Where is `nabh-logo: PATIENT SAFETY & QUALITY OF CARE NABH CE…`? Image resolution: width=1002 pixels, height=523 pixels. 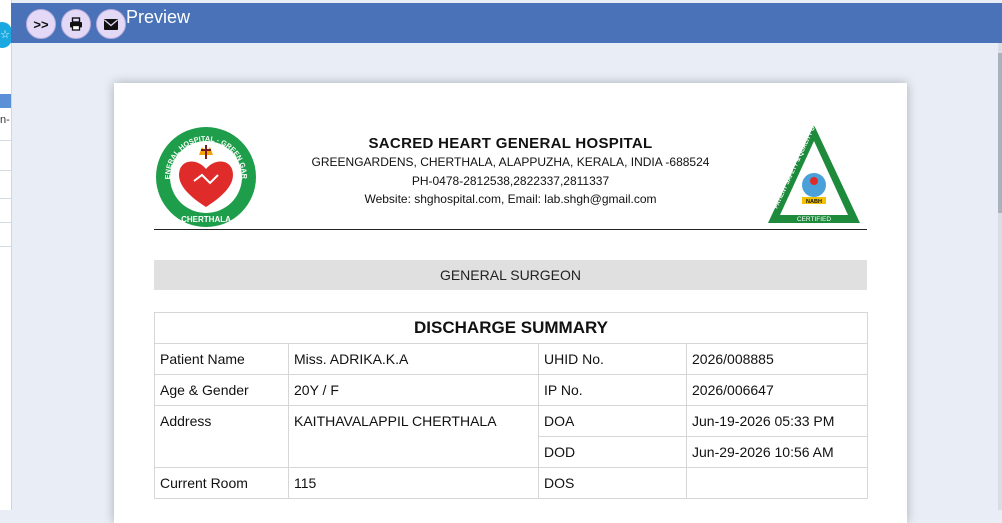
nabh-logo: PATIENT SAFETY & QUALITY OF CARE NABH CE… is located at coordinates (814, 173).